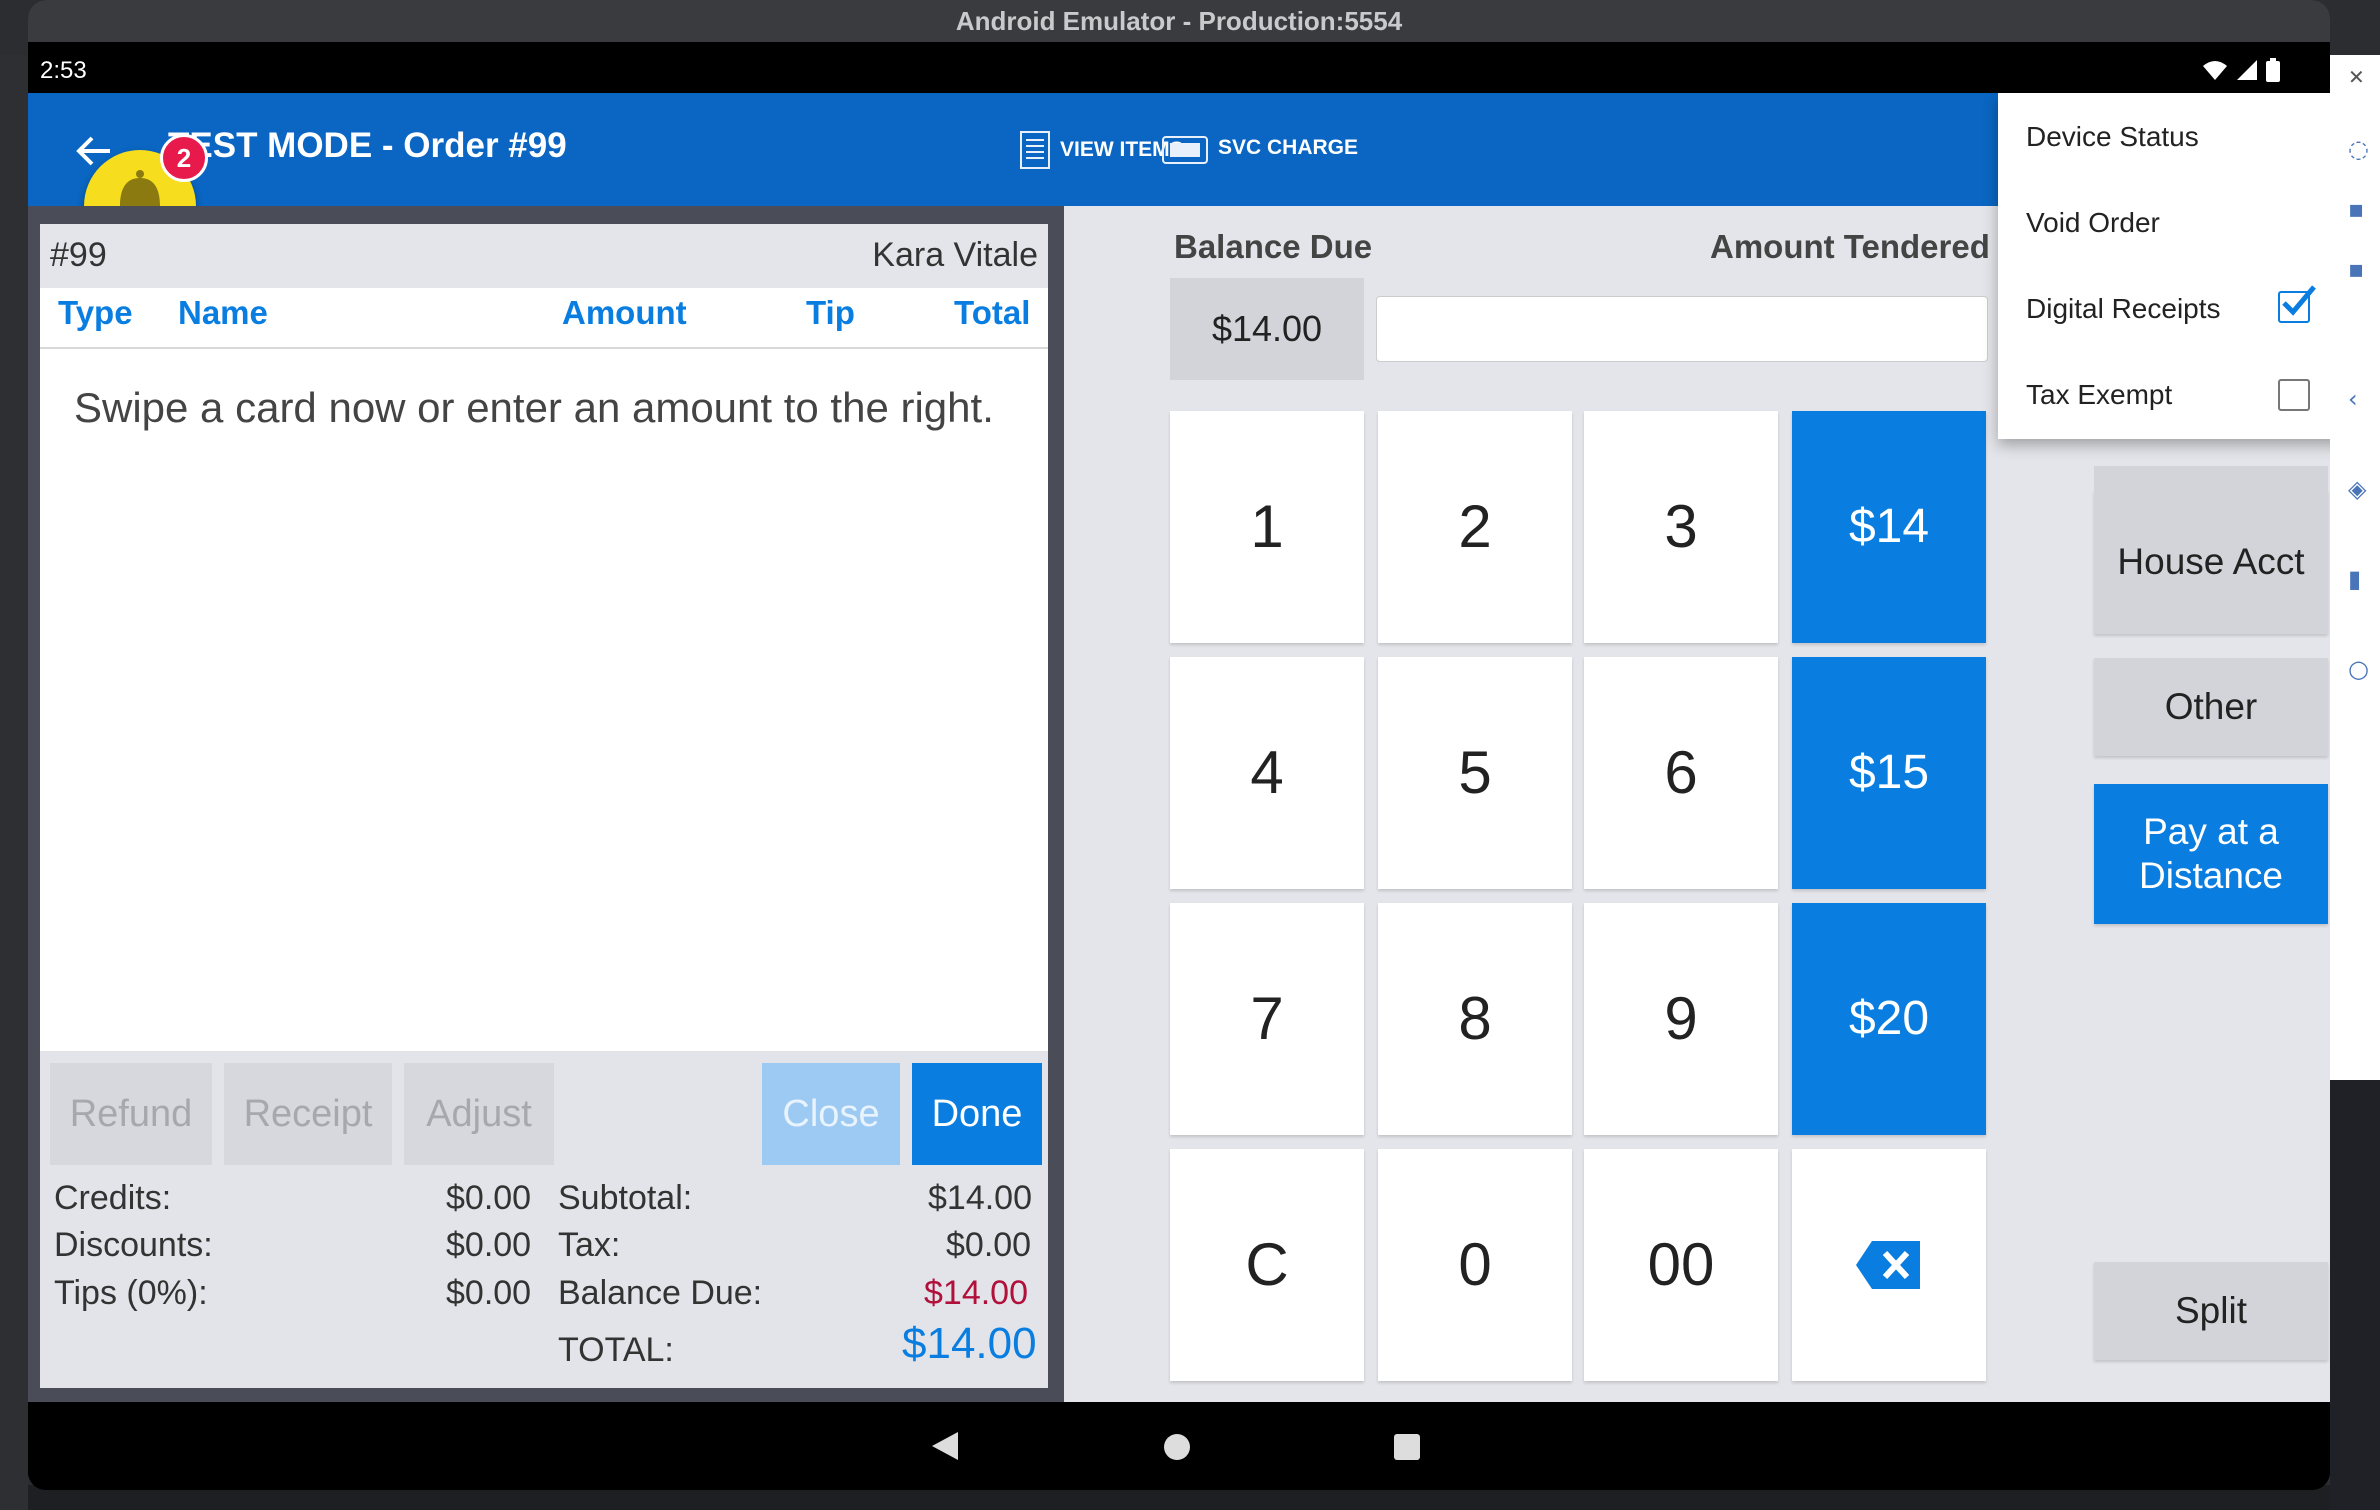 This screenshot has height=1510, width=2380. I want to click on balance-due-value: $14.00, so click(976, 1293).